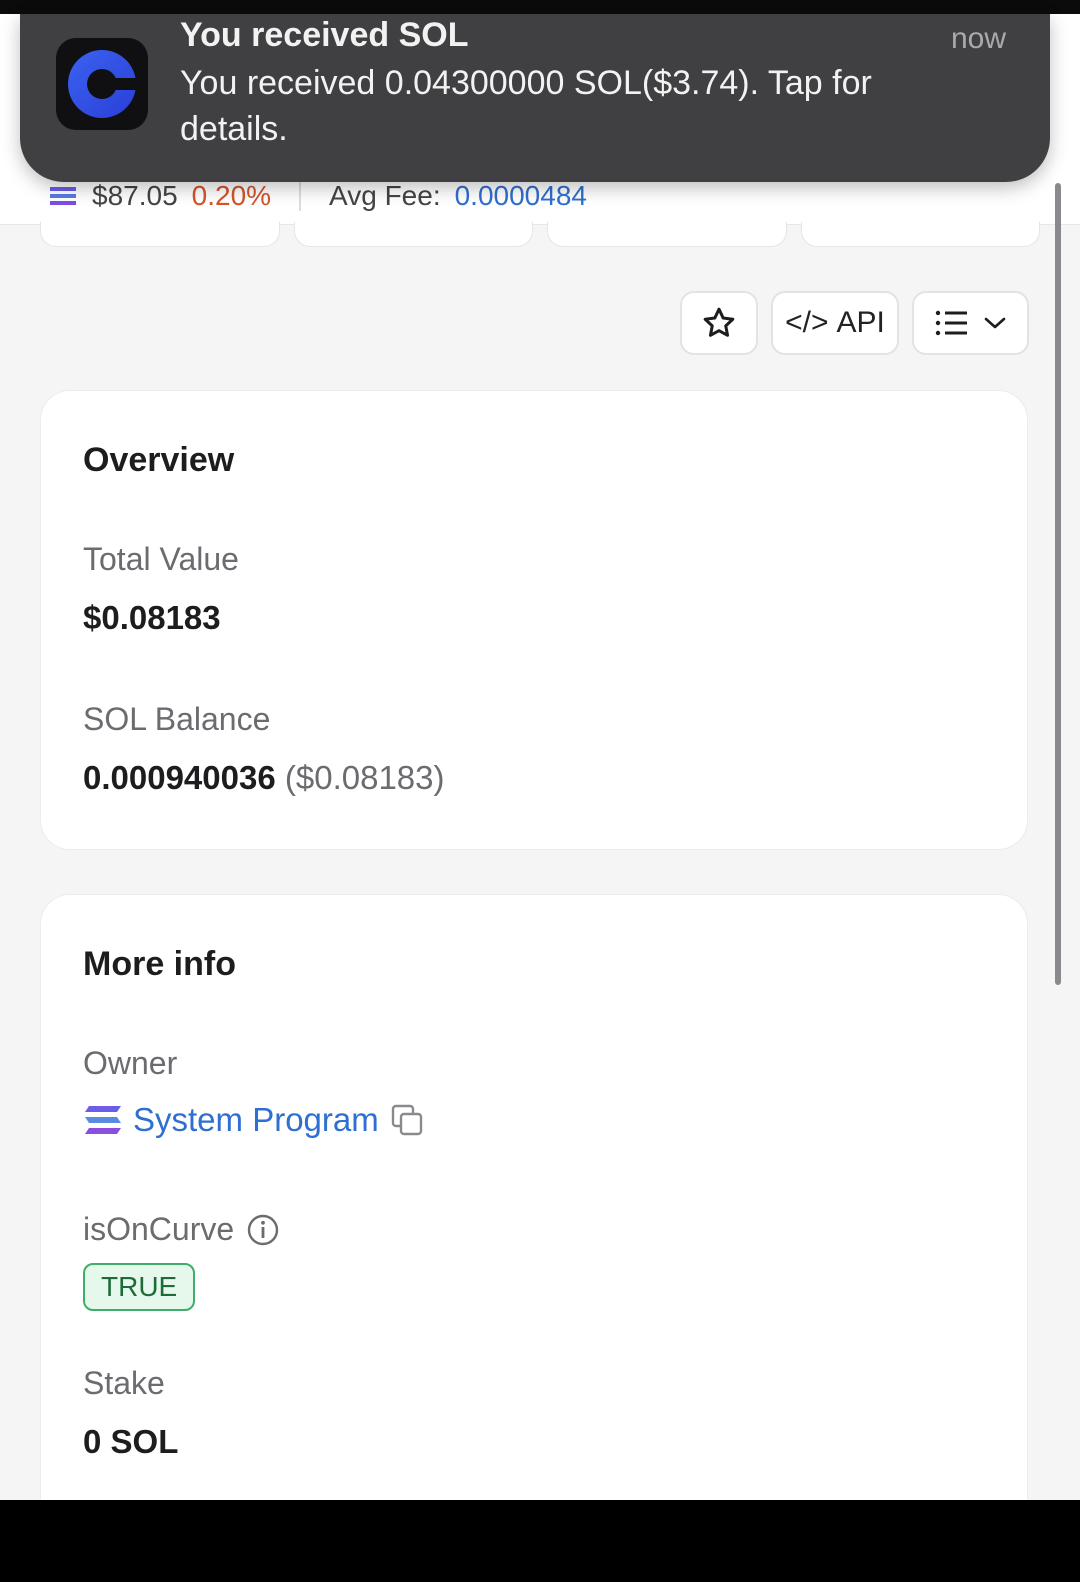  Describe the element at coordinates (130, 1063) in the screenshot. I see `owner-label: Owner` at that location.